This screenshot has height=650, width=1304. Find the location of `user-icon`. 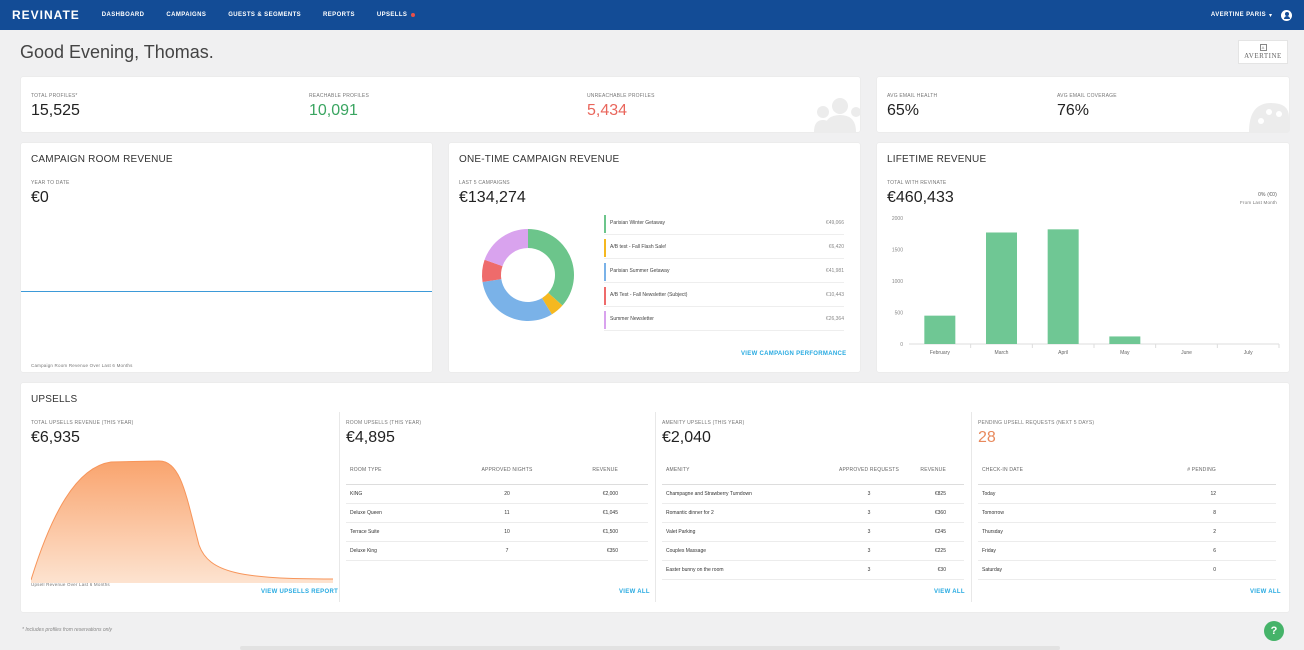

user-icon is located at coordinates (1286, 15).